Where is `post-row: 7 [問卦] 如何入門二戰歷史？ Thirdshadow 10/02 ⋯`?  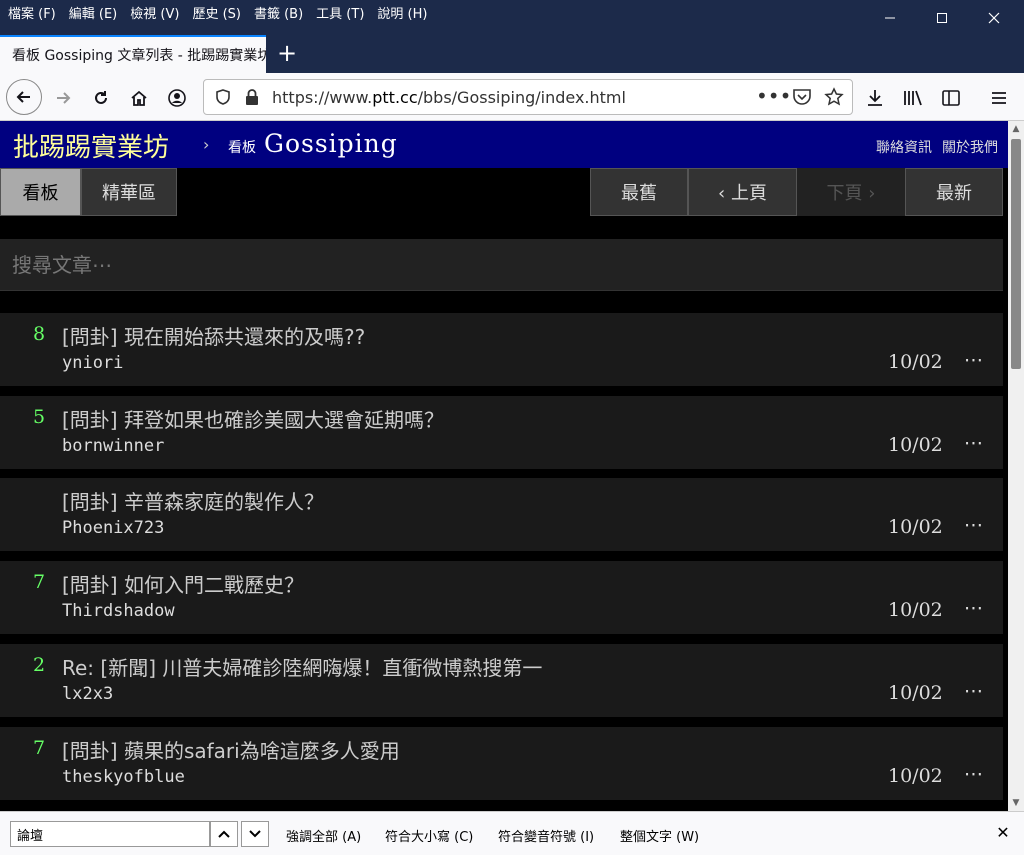 post-row: 7 [問卦] 如何入門二戰歷史？ Thirdshadow 10/02 ⋯ is located at coordinates (501, 597).